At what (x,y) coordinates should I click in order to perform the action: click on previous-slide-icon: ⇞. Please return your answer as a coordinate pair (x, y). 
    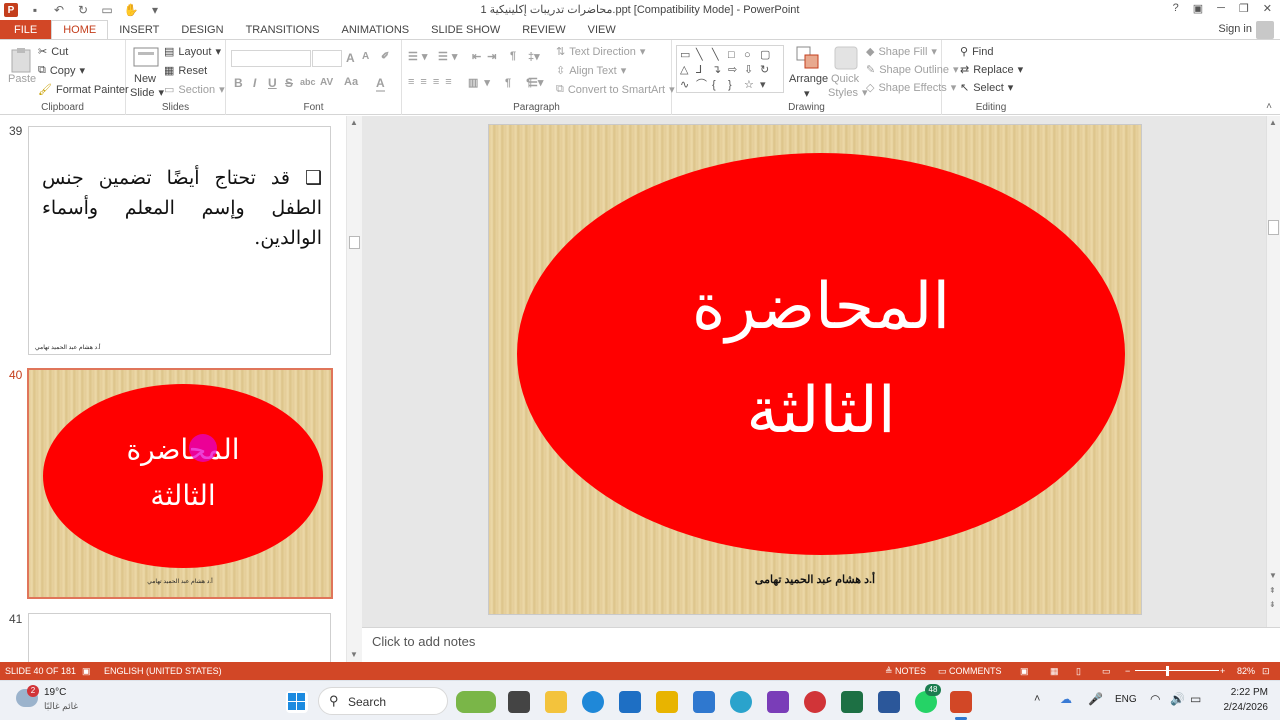
    Looking at the image, I should click on (1272, 590).